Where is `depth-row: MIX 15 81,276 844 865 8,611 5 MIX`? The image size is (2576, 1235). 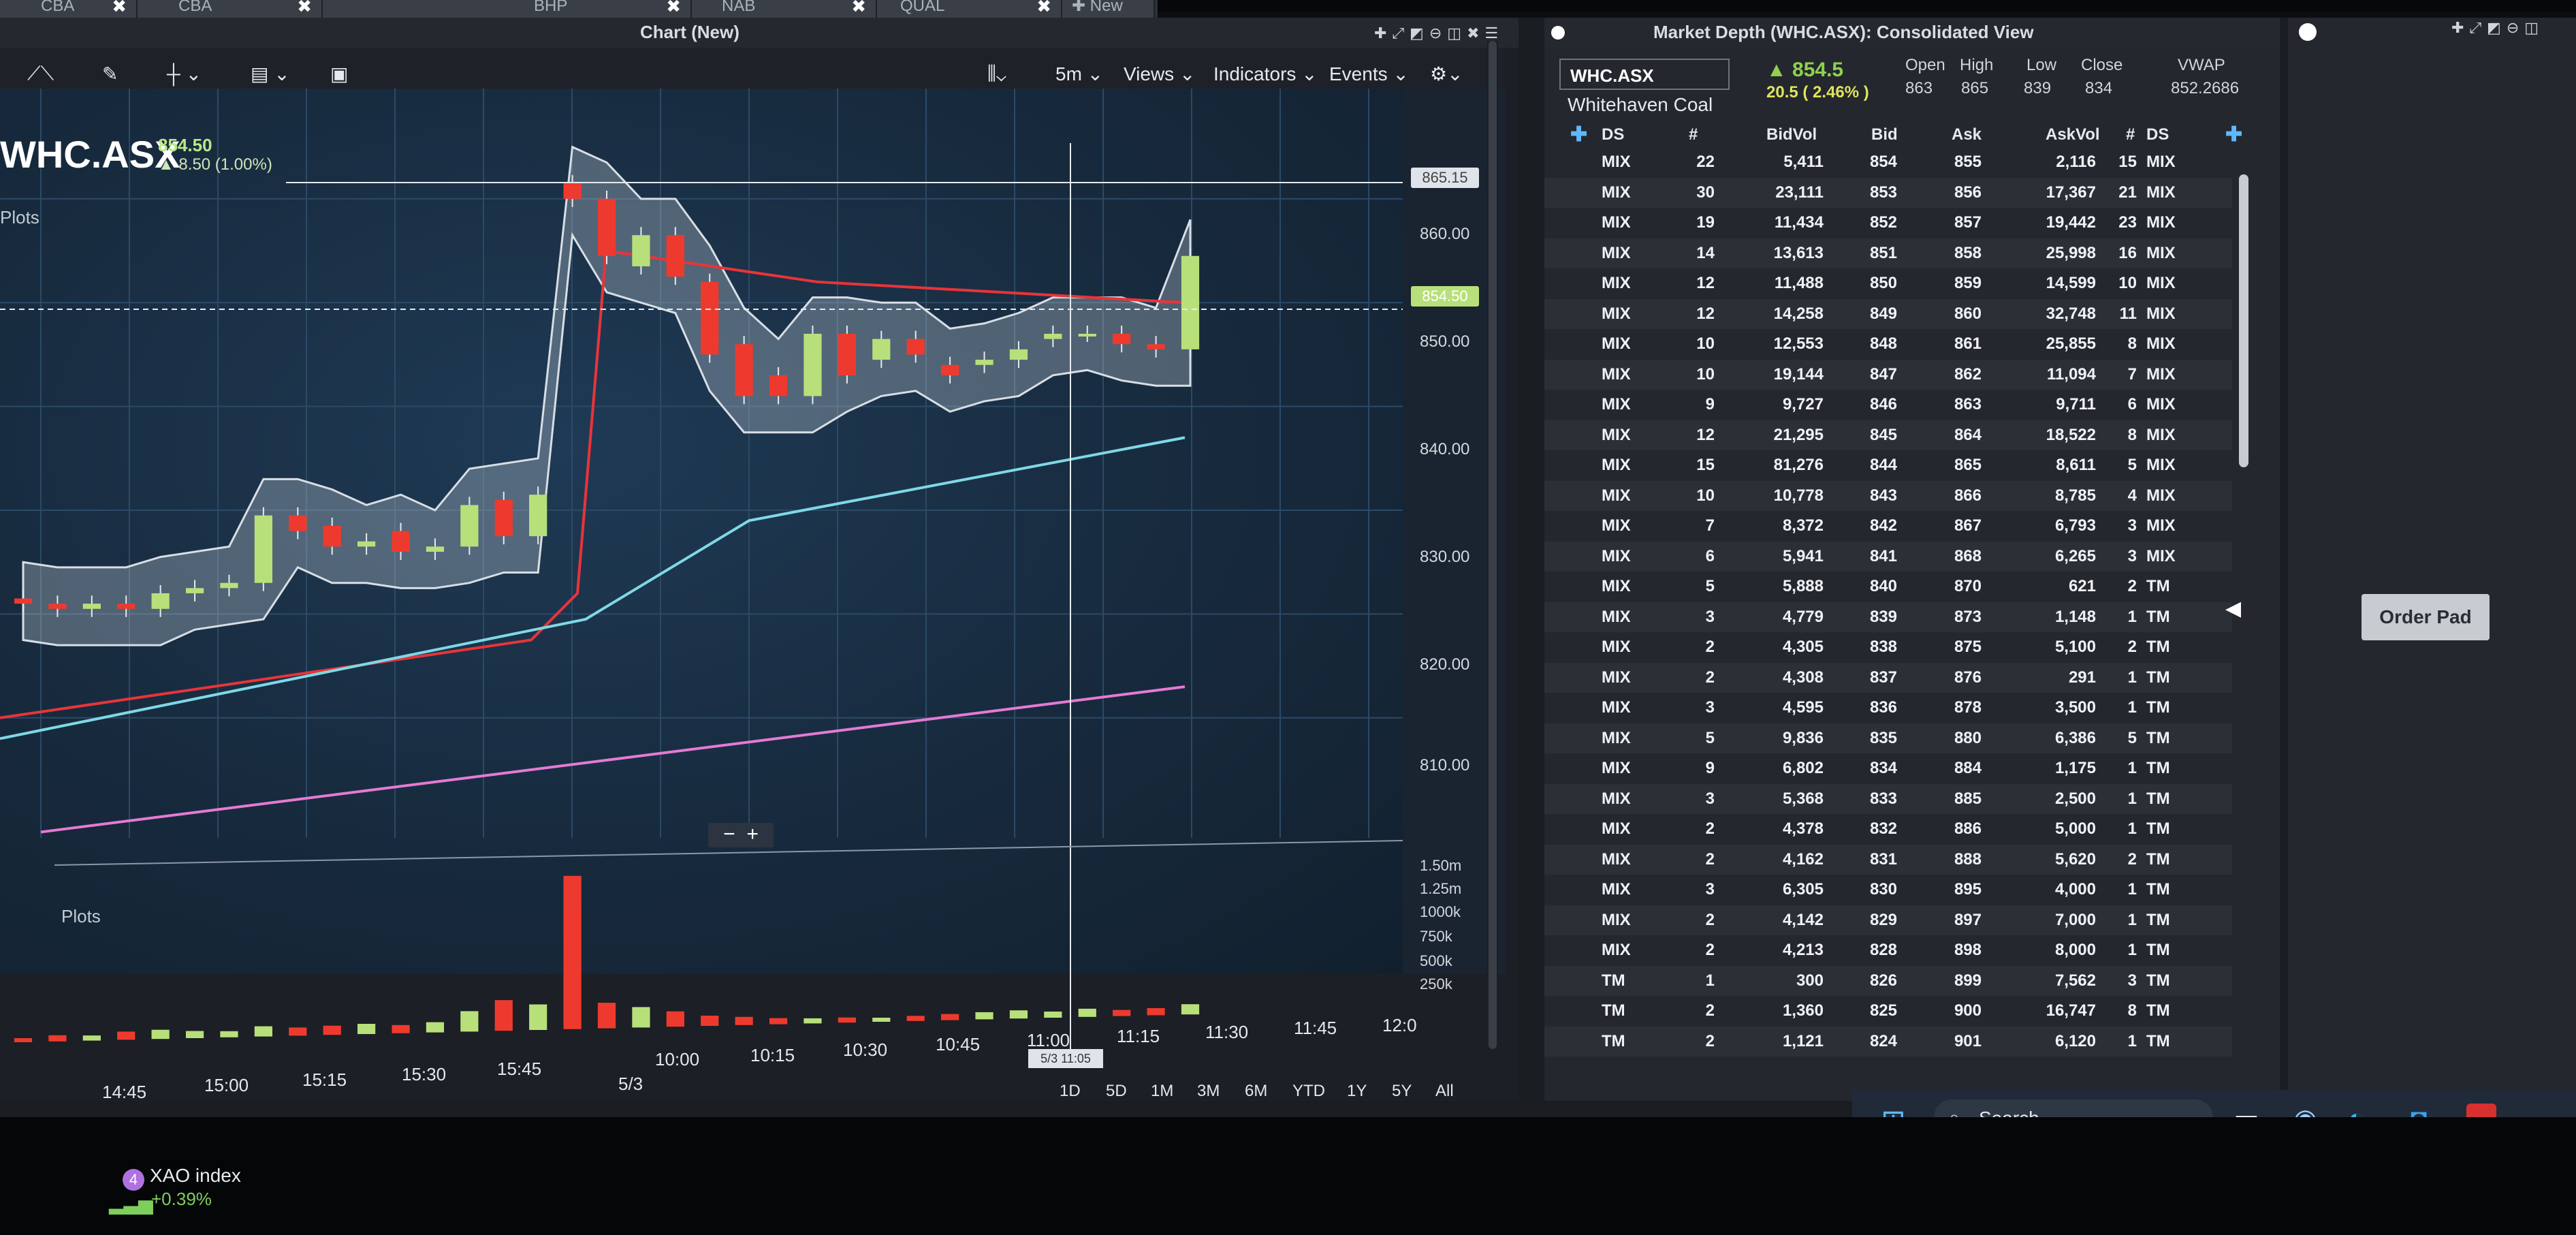 depth-row: MIX 15 81,276 844 865 8,611 5 MIX is located at coordinates (1888, 465).